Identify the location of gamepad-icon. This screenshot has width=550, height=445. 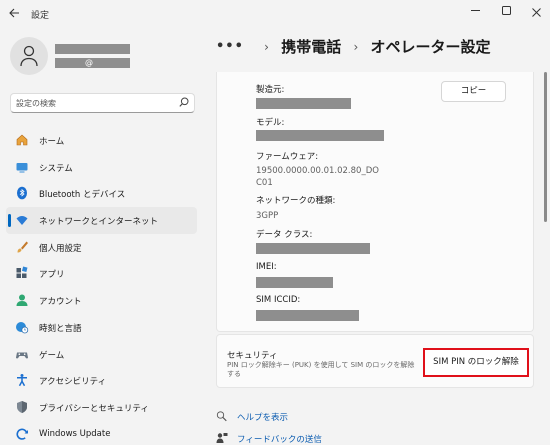
(22, 355).